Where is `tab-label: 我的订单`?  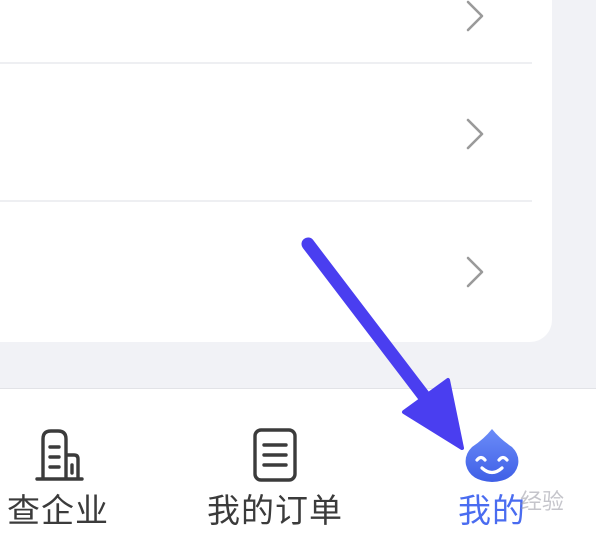
tab-label: 我的订单 is located at coordinates (275, 510).